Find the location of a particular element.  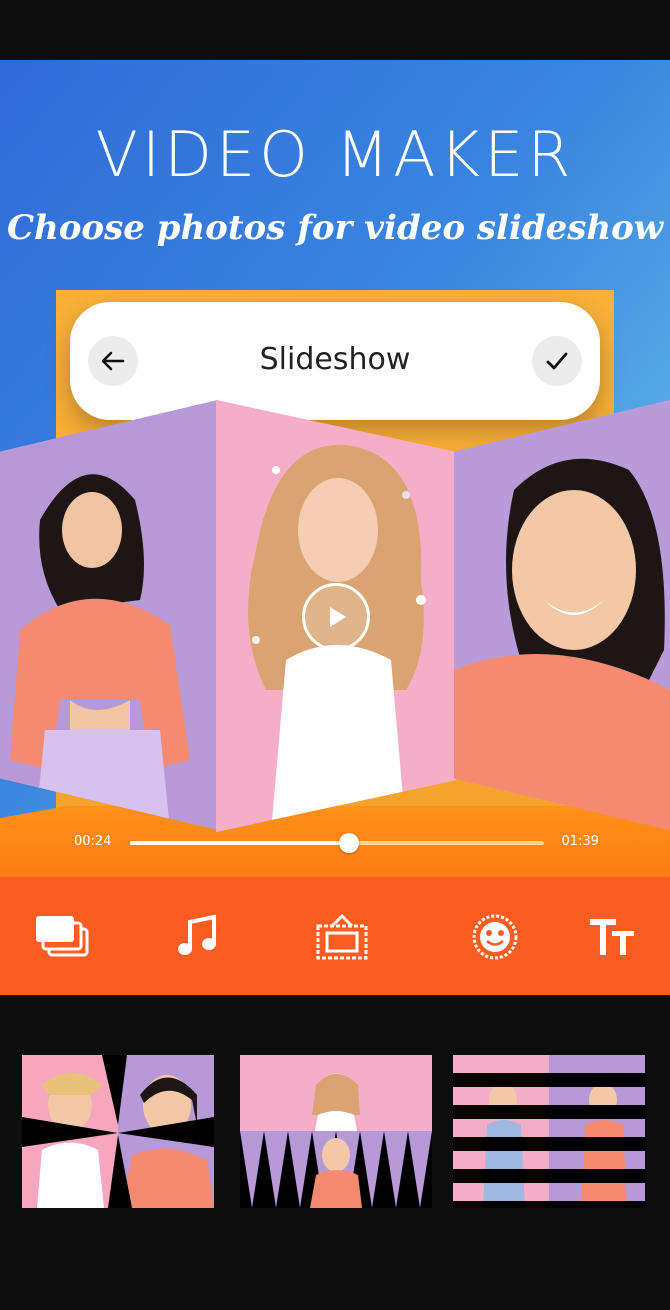

confirm-button is located at coordinates (557, 361).